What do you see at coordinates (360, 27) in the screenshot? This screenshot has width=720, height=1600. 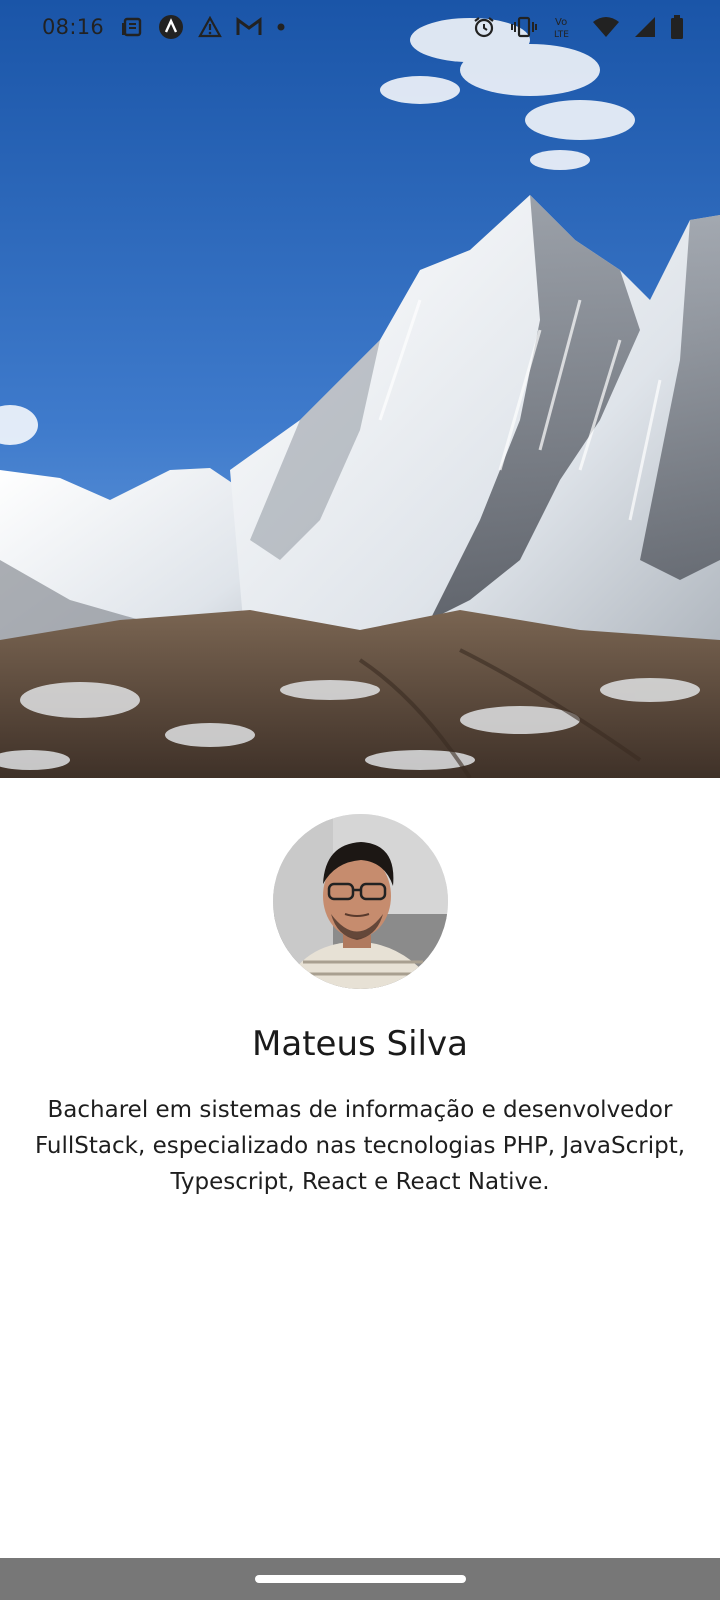 I see `status-bar: 08:16 Vo LTE` at bounding box center [360, 27].